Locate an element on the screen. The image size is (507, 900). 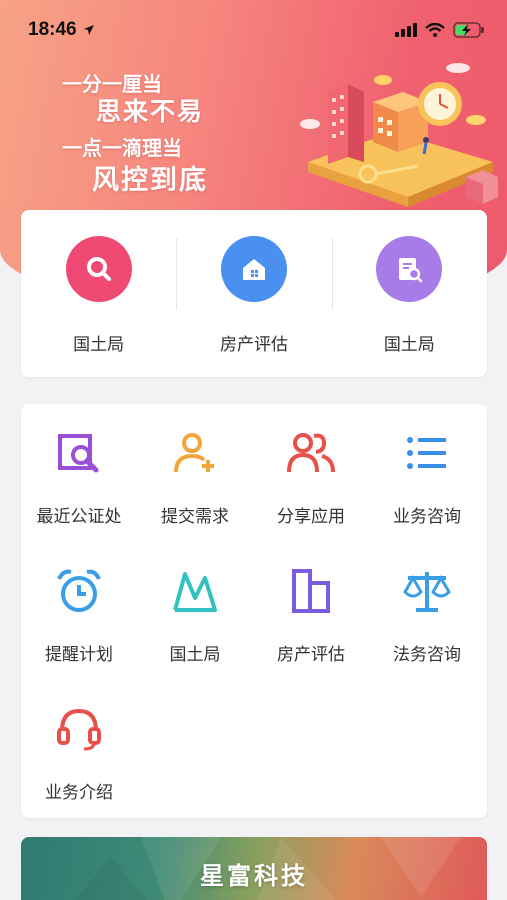
service-reminder-plan: 提醒计划 is located at coordinates (79, 614).